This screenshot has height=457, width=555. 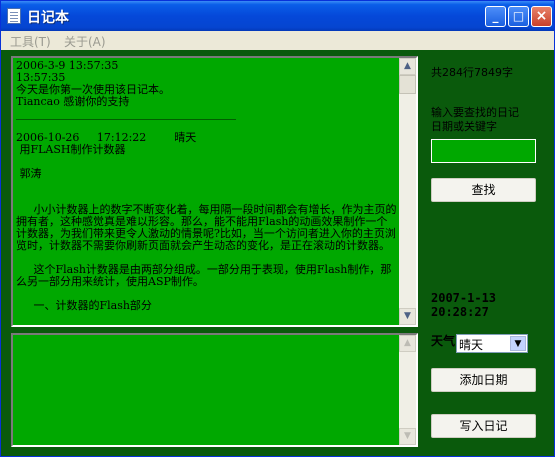 What do you see at coordinates (518, 343) in the screenshot?
I see `chevron-down-icon: ▼` at bounding box center [518, 343].